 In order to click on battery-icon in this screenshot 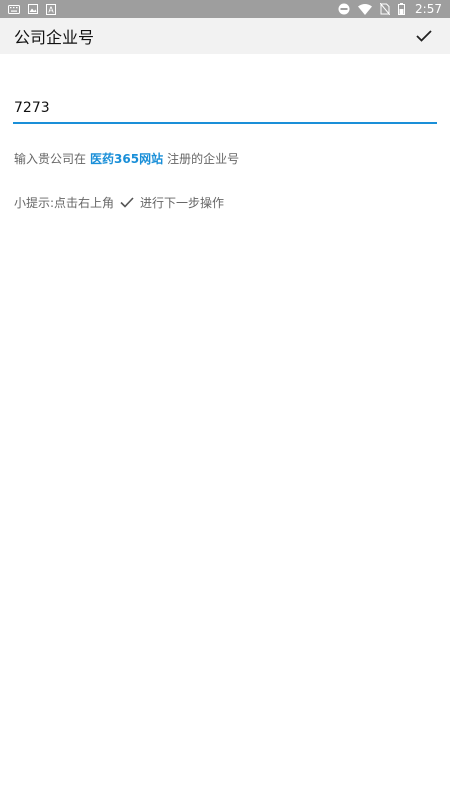, I will do `click(402, 9)`.